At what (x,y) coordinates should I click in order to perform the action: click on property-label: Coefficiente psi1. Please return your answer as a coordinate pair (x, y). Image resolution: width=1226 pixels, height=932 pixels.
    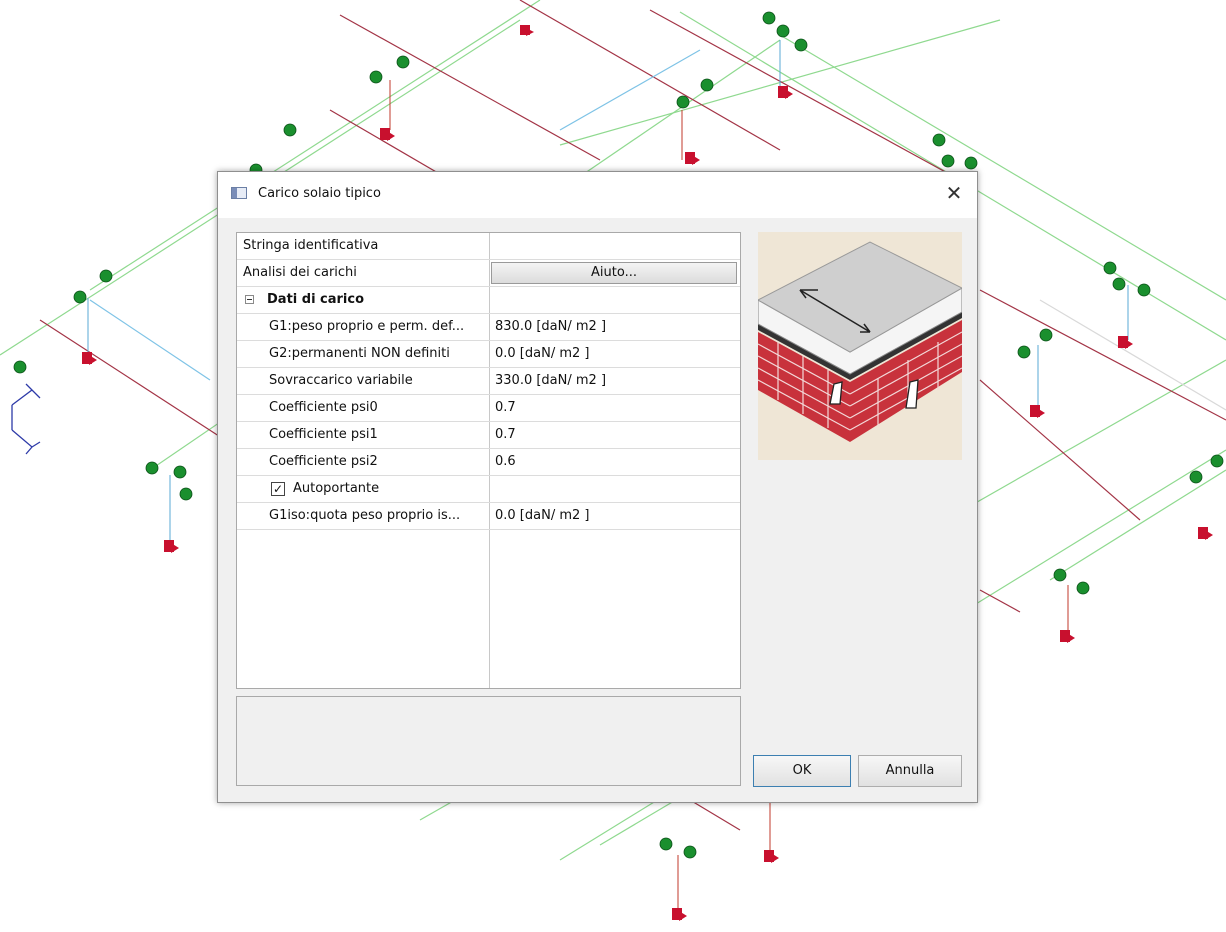
    Looking at the image, I should click on (323, 434).